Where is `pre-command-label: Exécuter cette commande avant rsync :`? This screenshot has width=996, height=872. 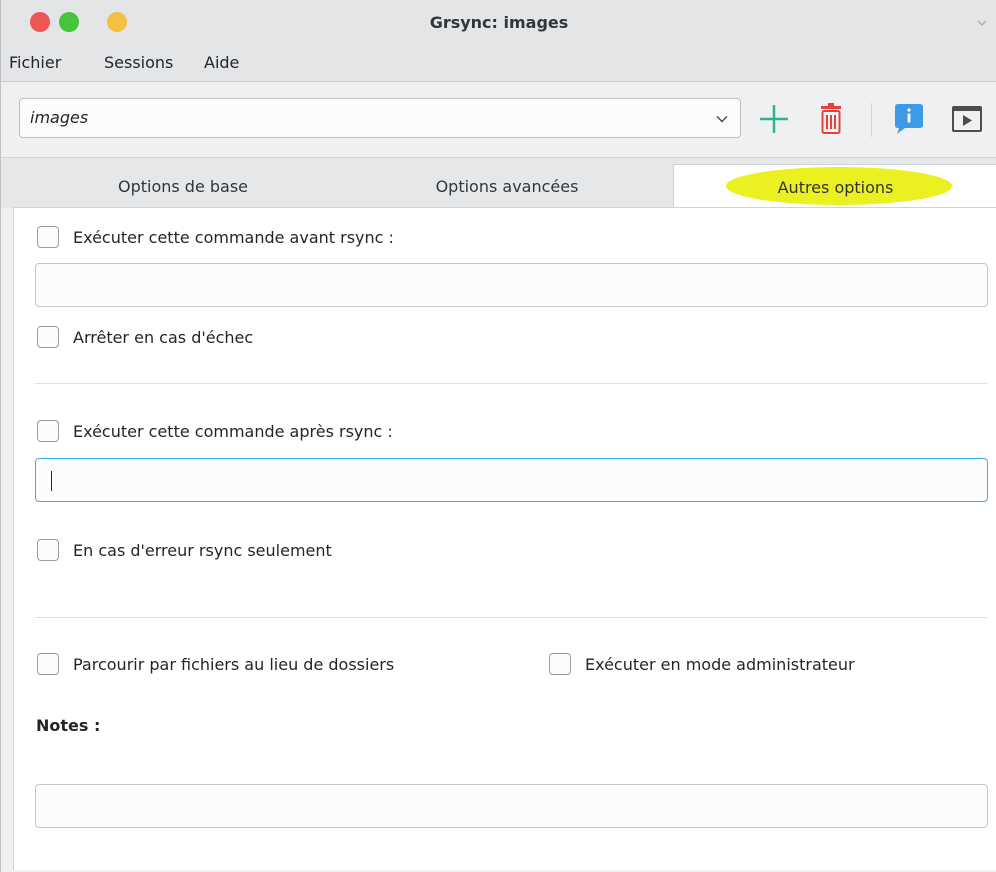 pre-command-label: Exécuter cette commande avant rsync : is located at coordinates (233, 237).